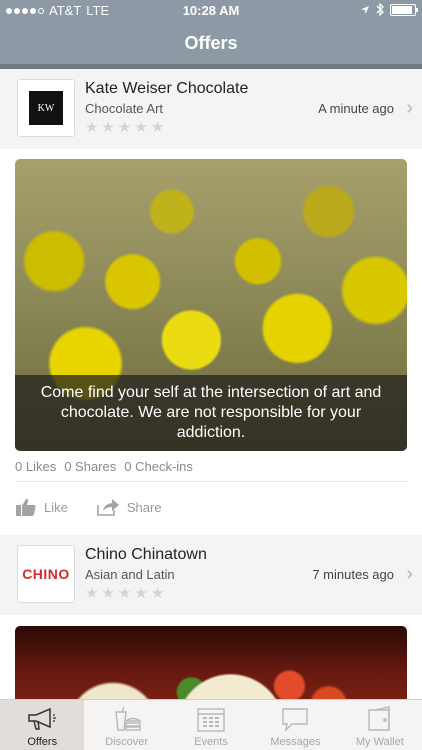 This screenshot has width=422, height=750. Describe the element at coordinates (295, 742) in the screenshot. I see `tab-label: Messages` at that location.